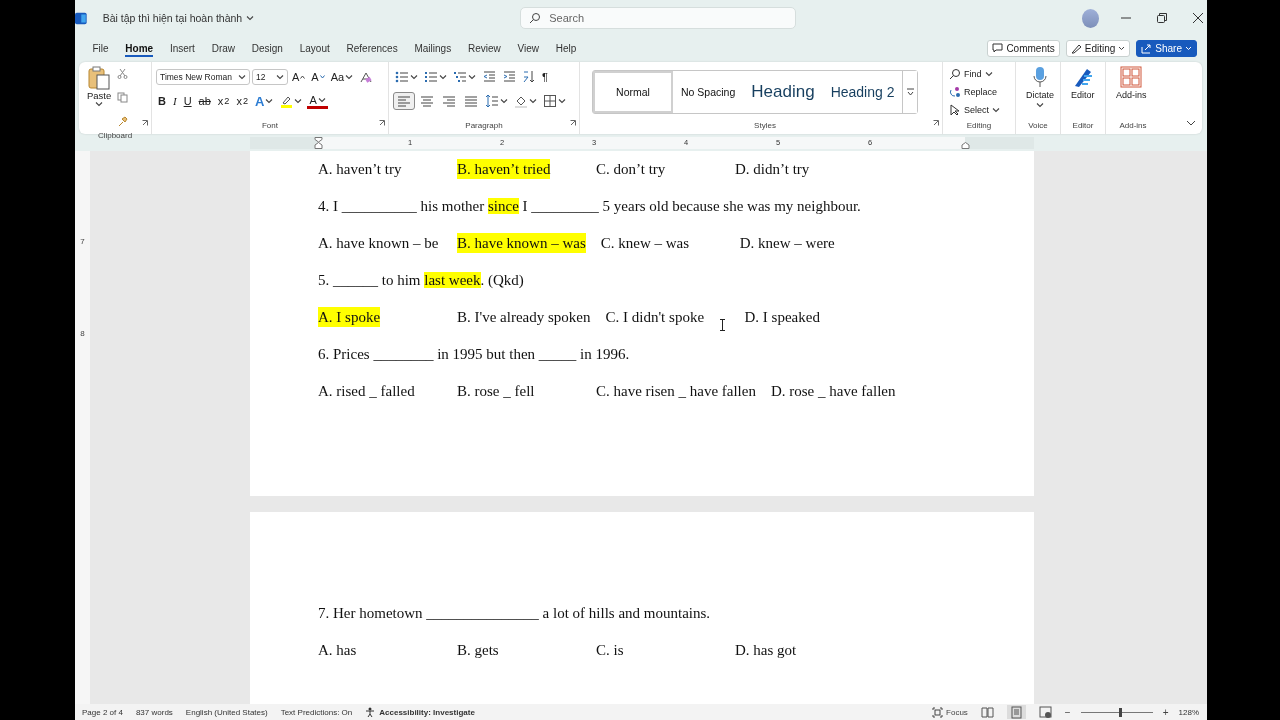 Image resolution: width=1280 pixels, height=720 pixels. I want to click on language-indicator: English (United States), so click(226, 712).